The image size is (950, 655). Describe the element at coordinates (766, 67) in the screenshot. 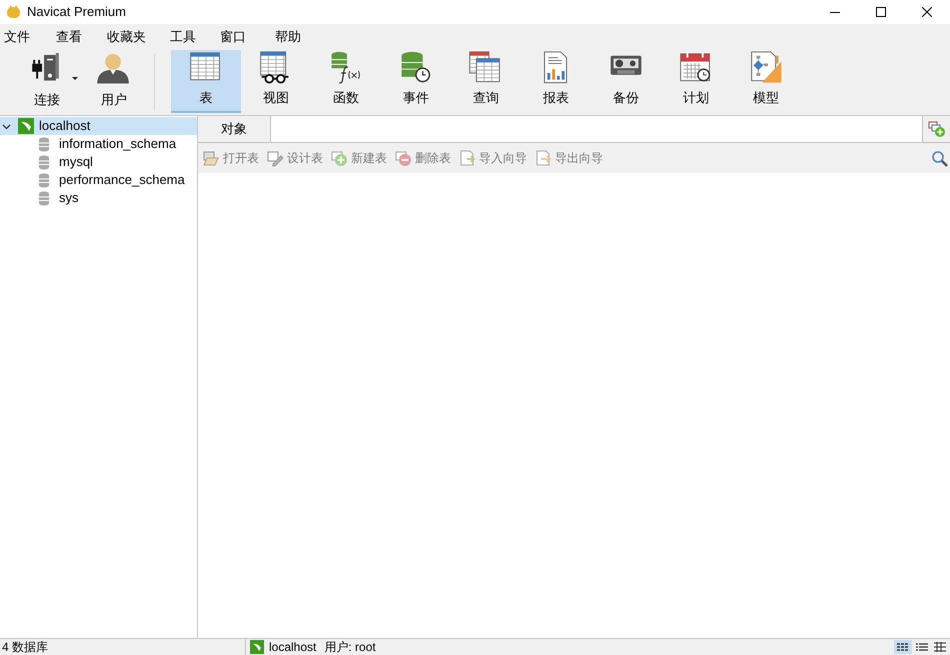

I see `diagram-ruler-icon` at that location.